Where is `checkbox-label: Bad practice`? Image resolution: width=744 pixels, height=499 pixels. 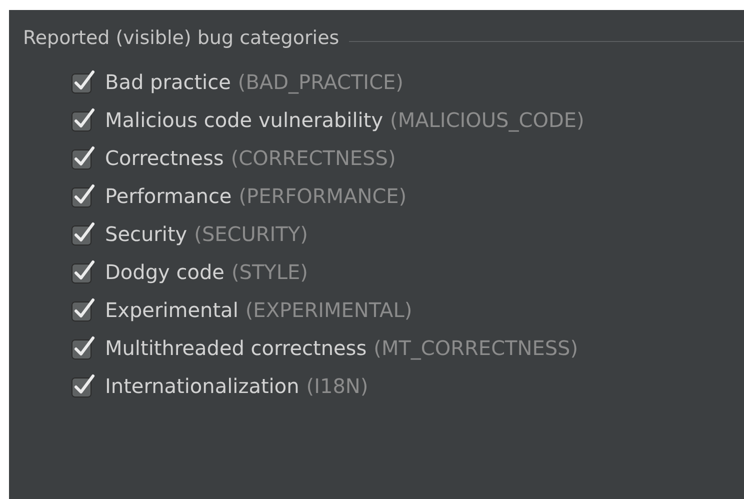 checkbox-label: Bad practice is located at coordinates (168, 81).